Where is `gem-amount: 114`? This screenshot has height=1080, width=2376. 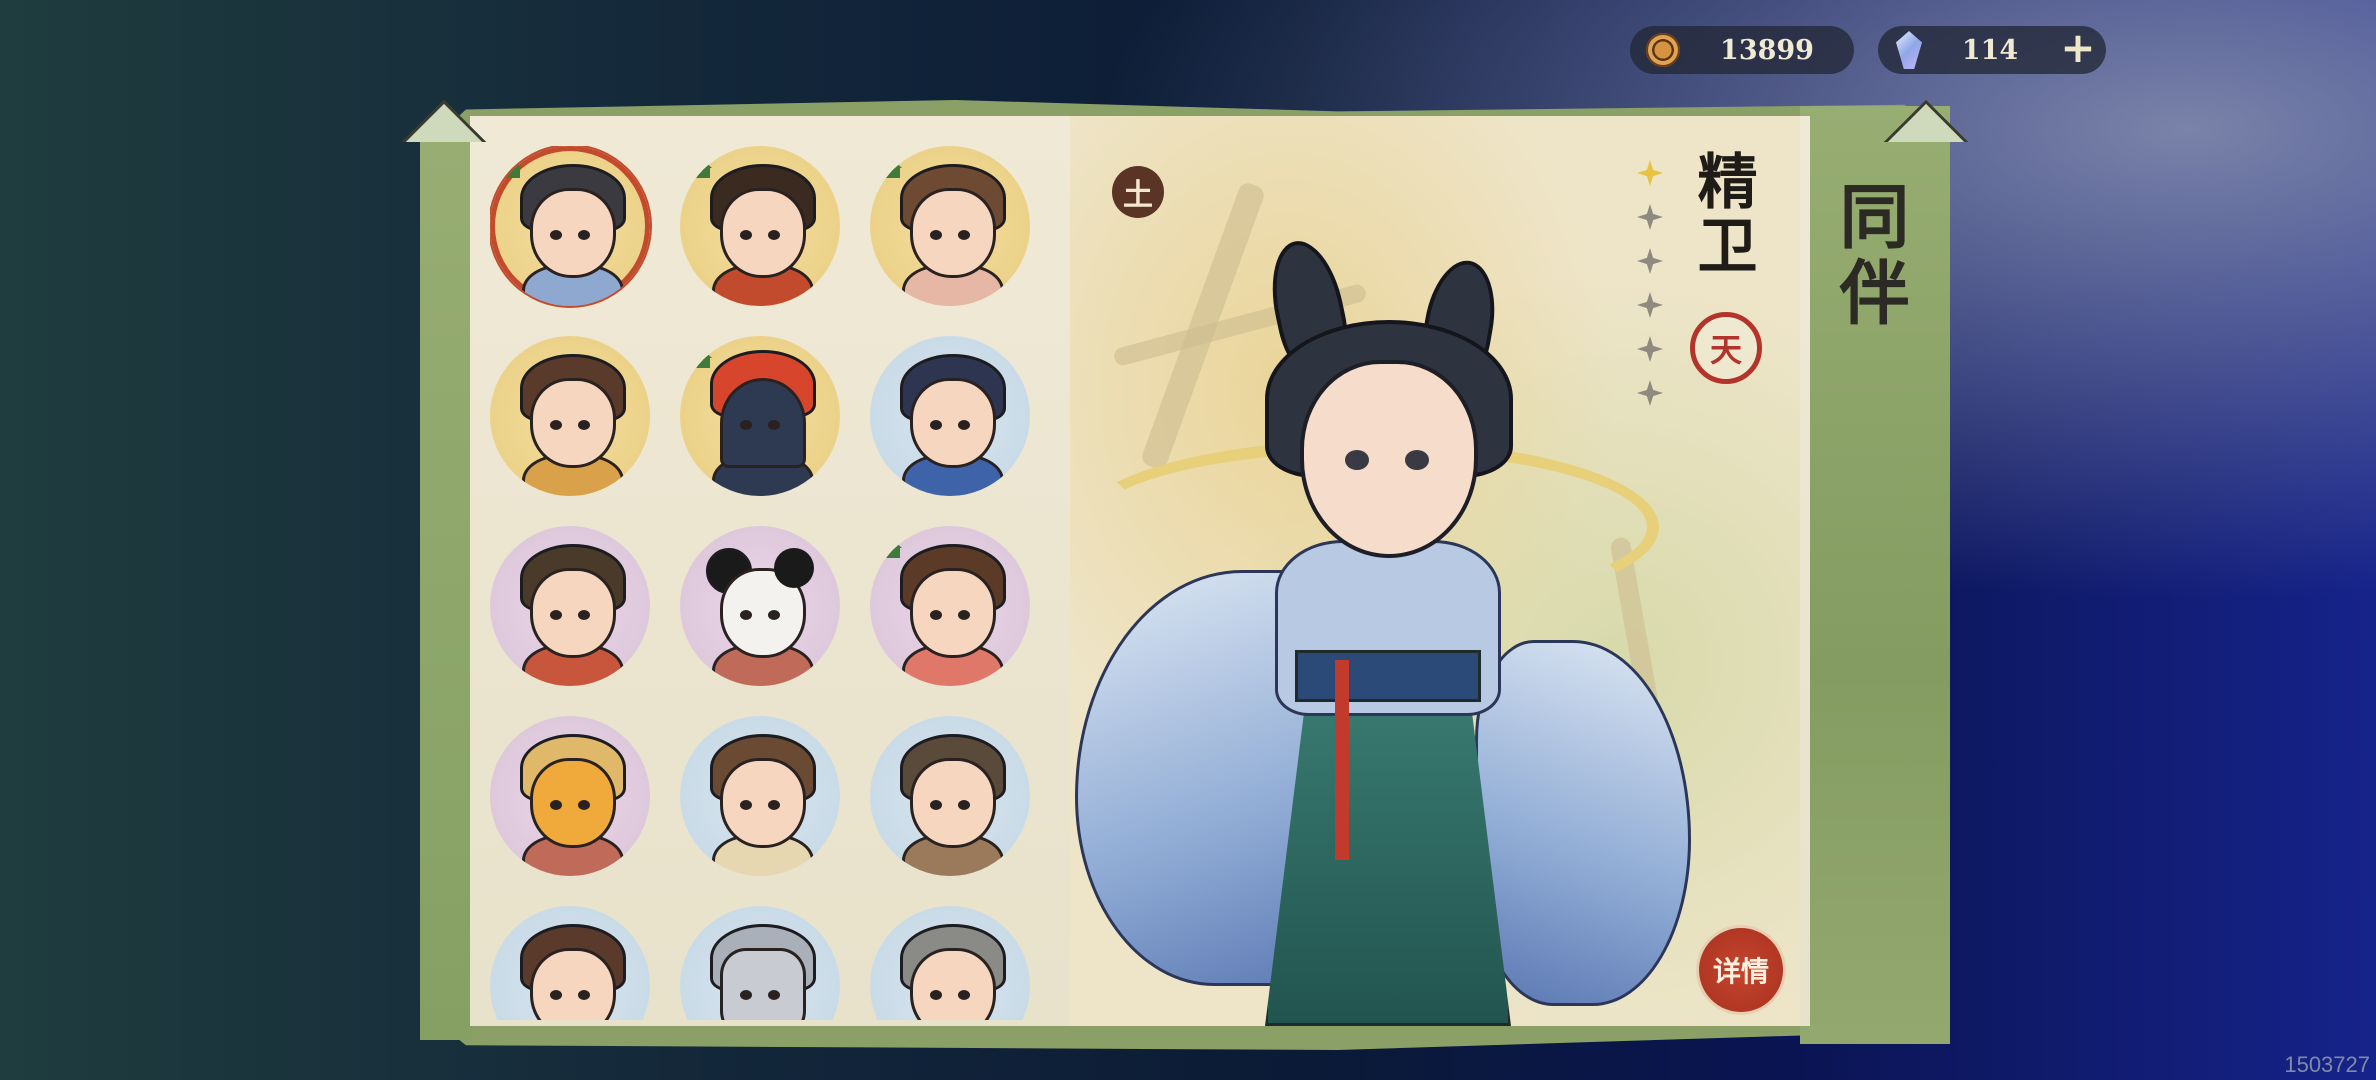 gem-amount: 114 is located at coordinates (1990, 50).